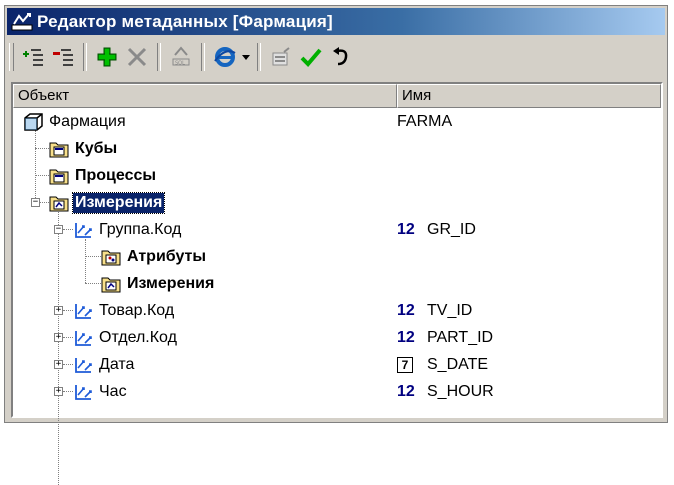 This screenshot has width=674, height=485. I want to click on tree-item-label: Товар.Код, so click(137, 310).